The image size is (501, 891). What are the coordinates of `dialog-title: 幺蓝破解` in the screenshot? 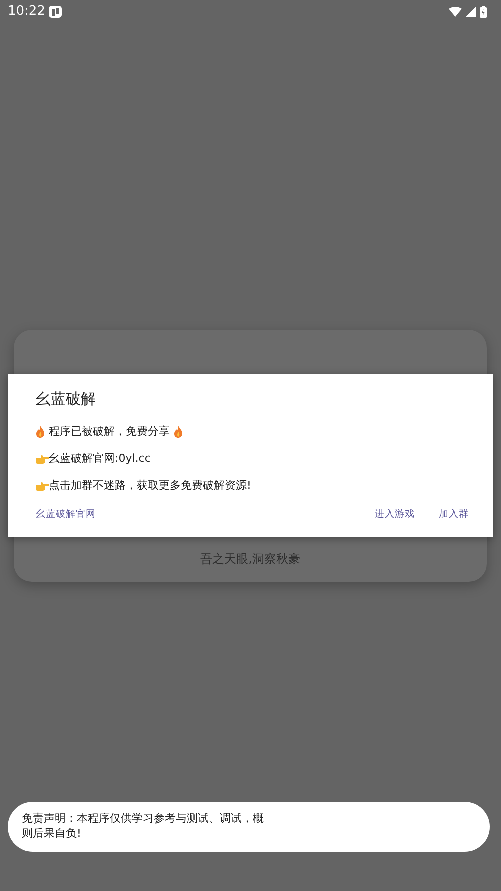 It's located at (66, 399).